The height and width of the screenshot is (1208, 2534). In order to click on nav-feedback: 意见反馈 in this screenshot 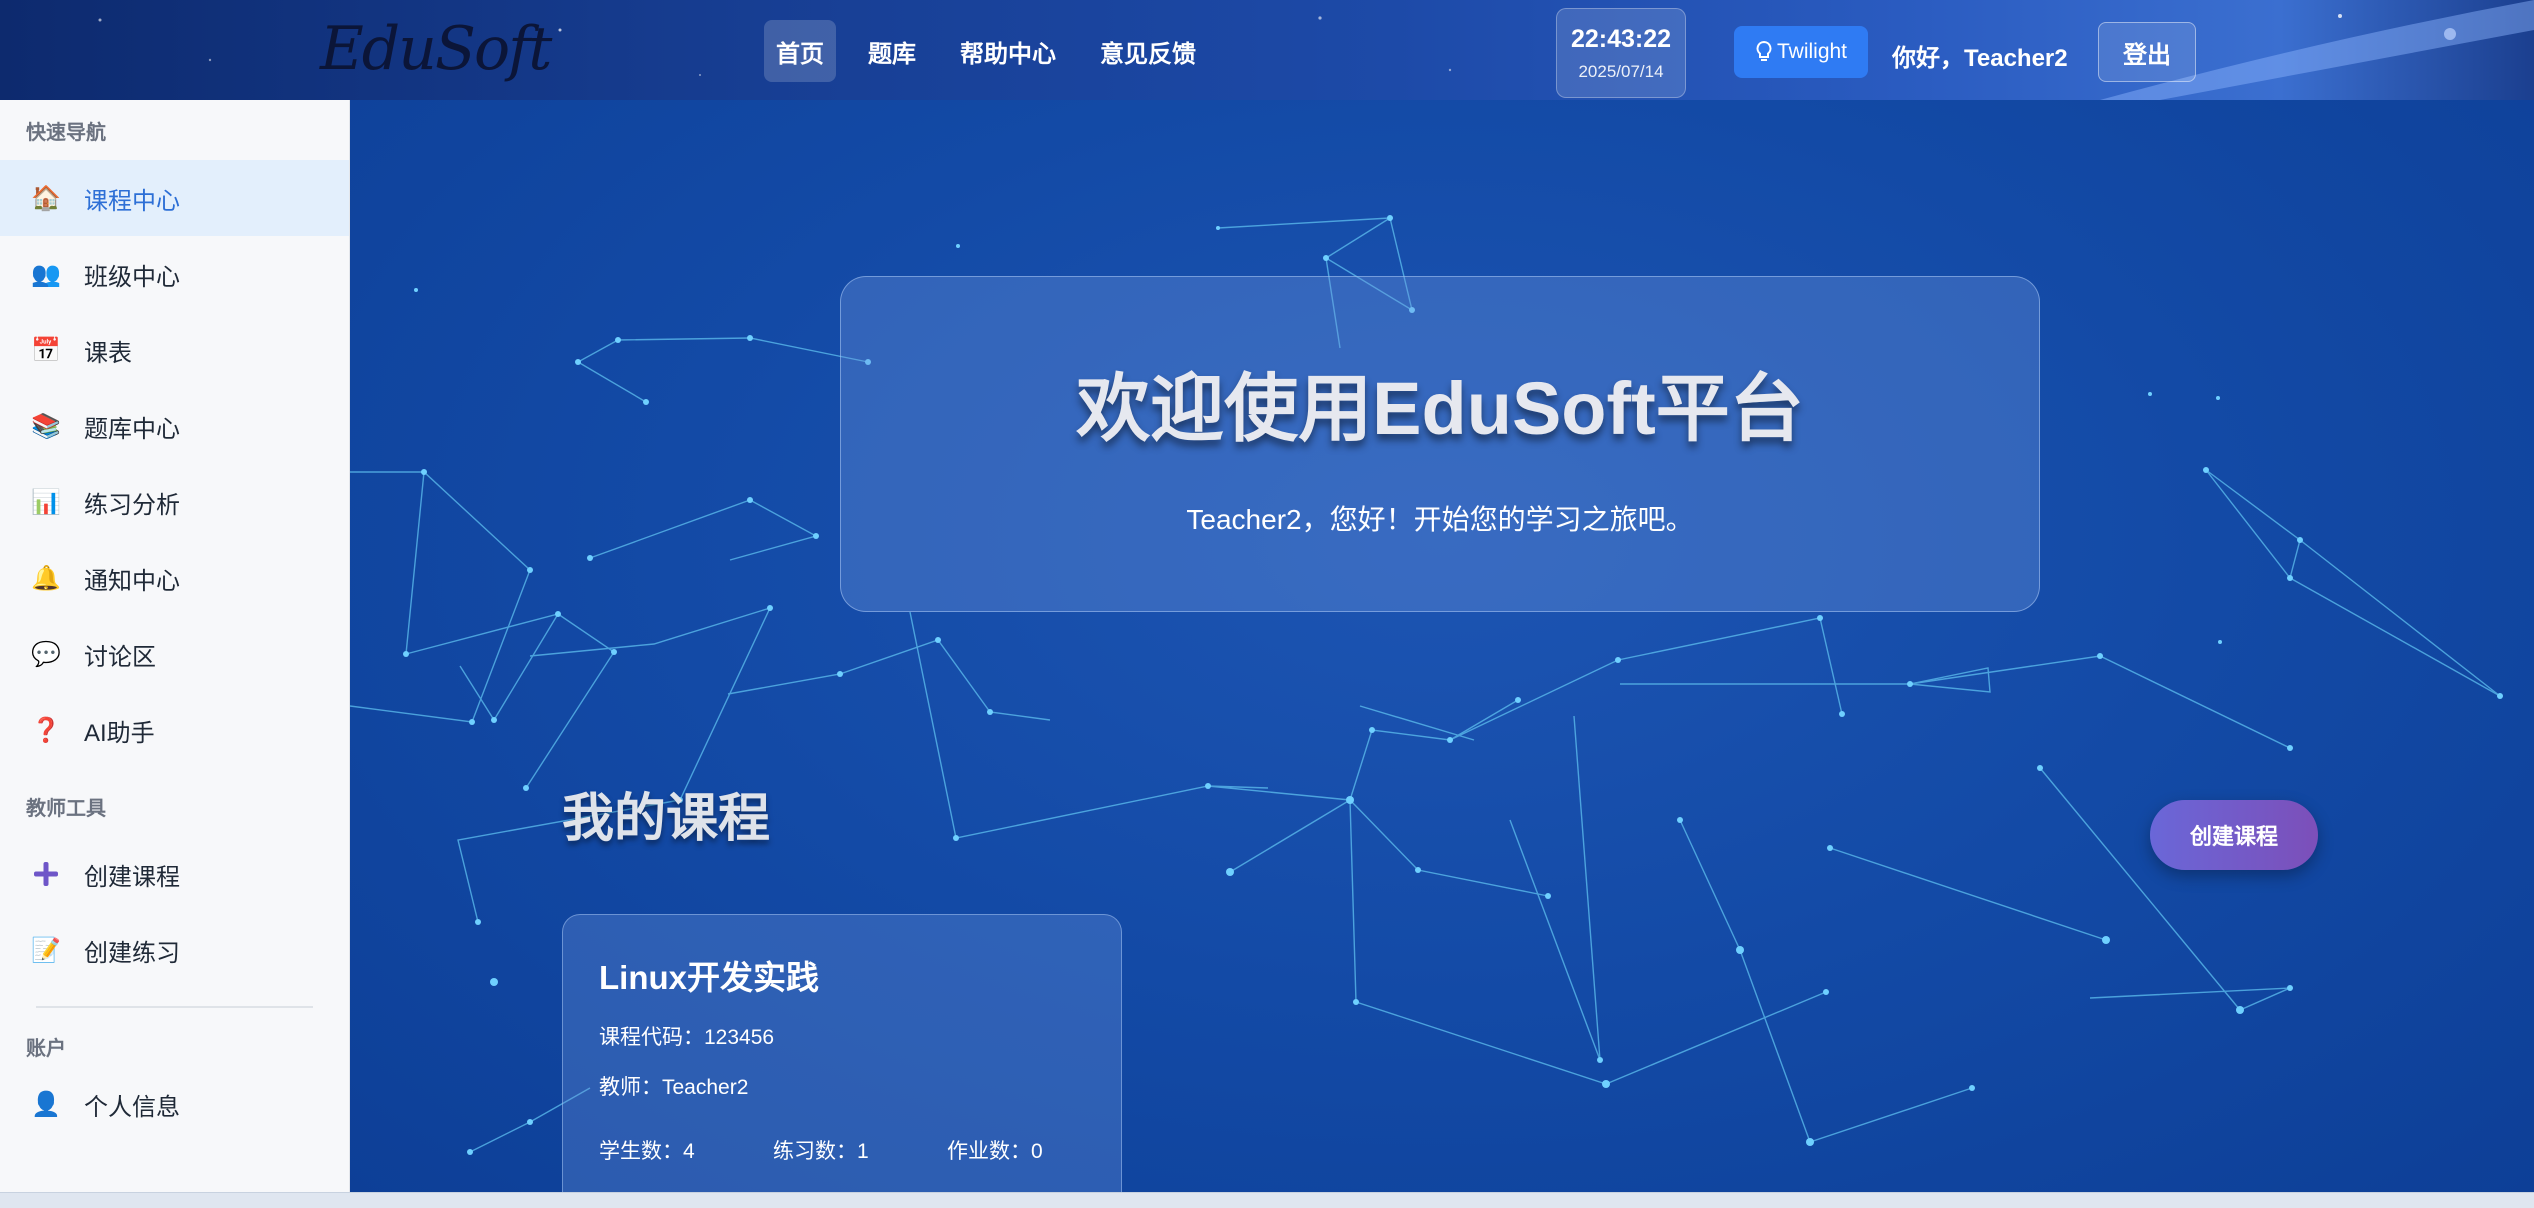, I will do `click(1148, 51)`.